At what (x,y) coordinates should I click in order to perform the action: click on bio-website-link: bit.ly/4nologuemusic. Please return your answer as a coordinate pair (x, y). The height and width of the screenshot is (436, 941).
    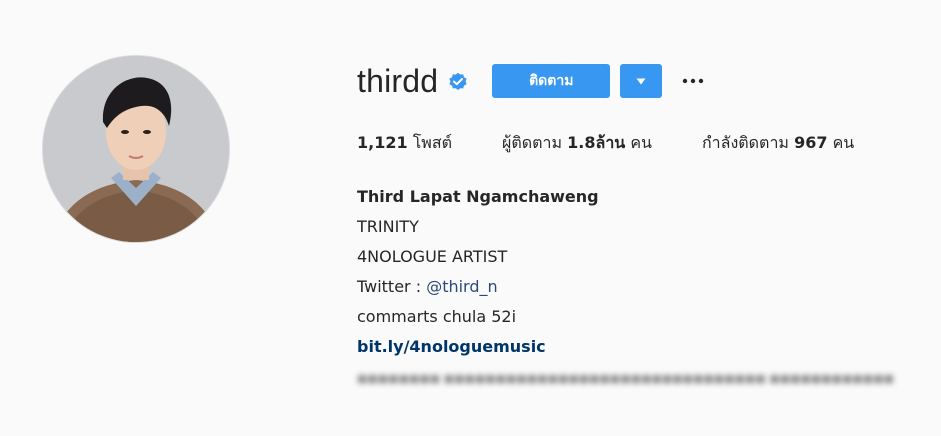
    Looking at the image, I should click on (478, 347).